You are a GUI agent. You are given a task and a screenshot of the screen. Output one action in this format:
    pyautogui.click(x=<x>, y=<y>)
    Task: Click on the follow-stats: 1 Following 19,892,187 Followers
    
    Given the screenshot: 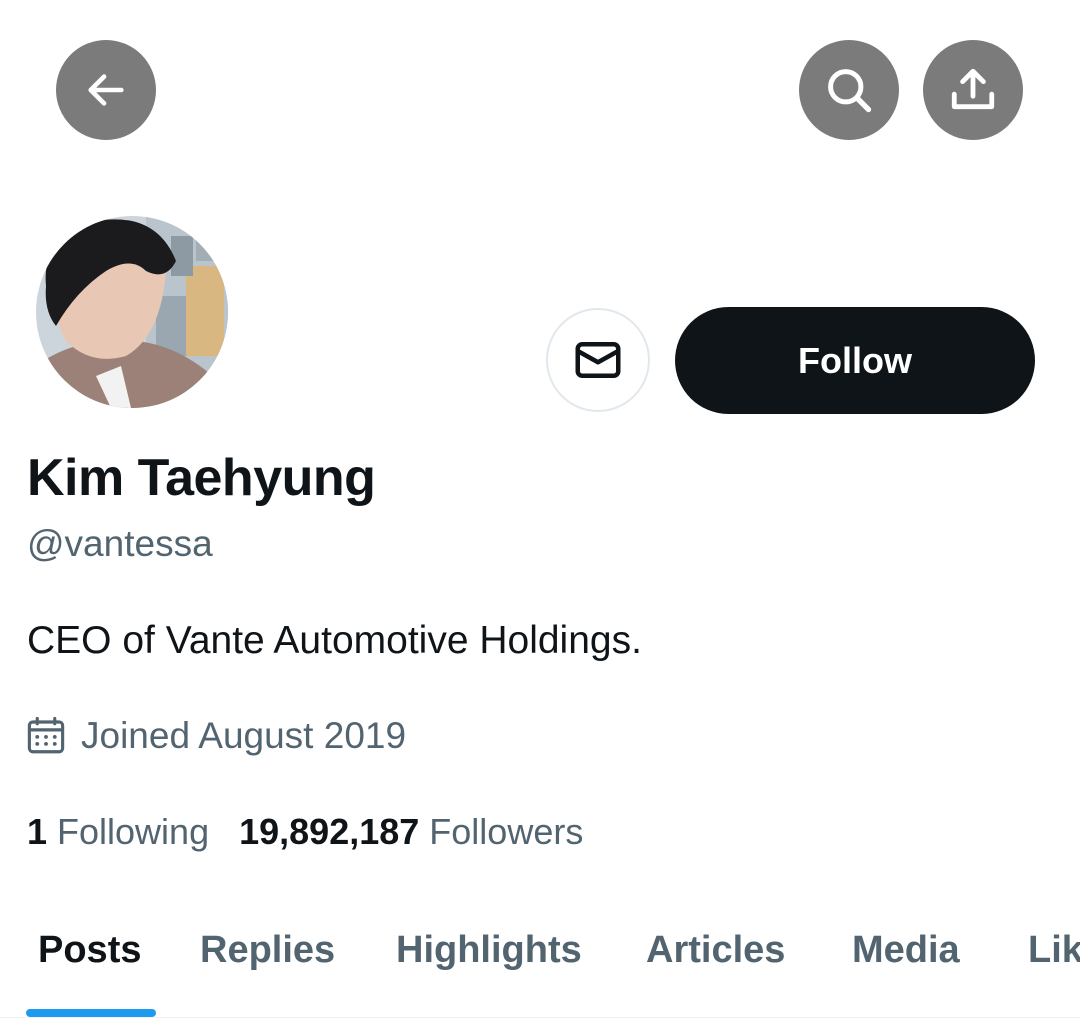 What is the action you would take?
    pyautogui.click(x=305, y=832)
    